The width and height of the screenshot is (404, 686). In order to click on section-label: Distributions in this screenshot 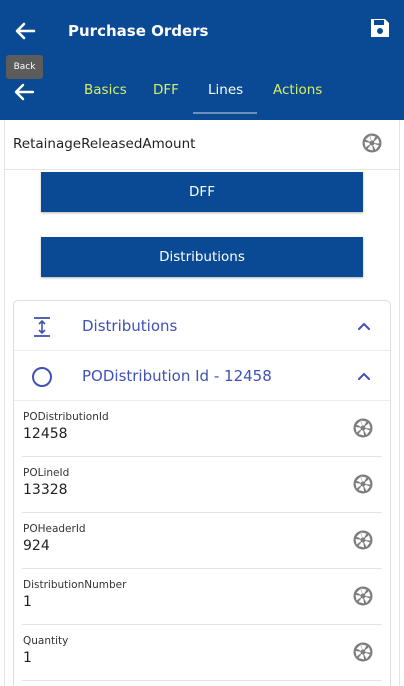, I will do `click(130, 326)`.